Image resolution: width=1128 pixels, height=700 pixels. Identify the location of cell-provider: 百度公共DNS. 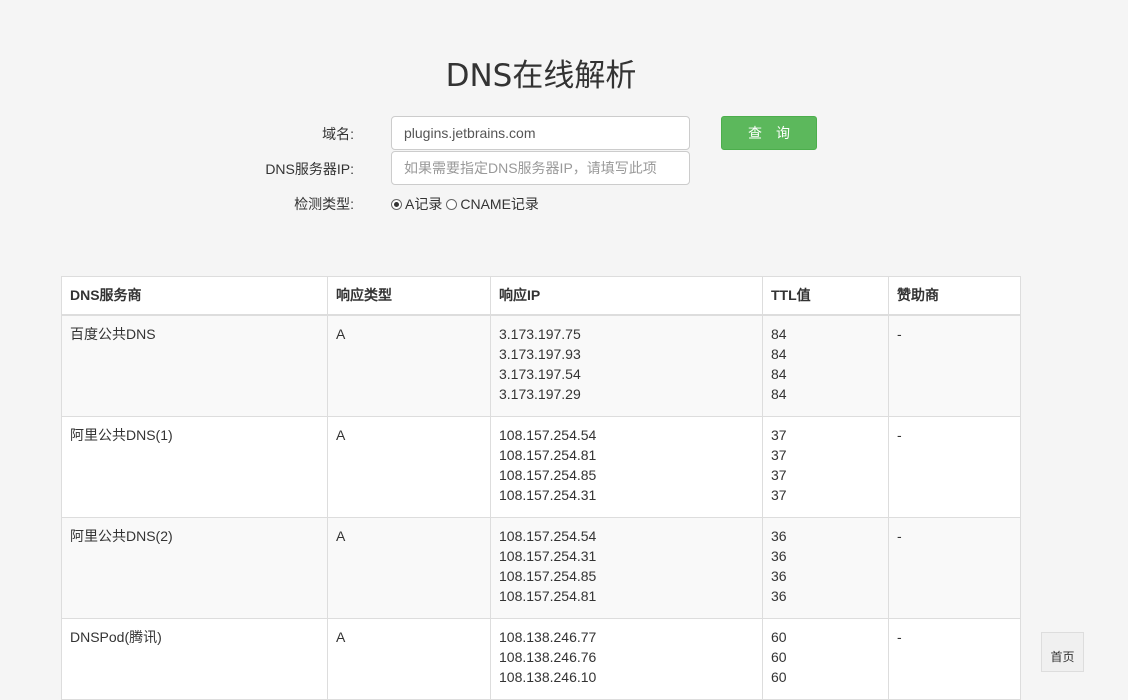
(194, 365).